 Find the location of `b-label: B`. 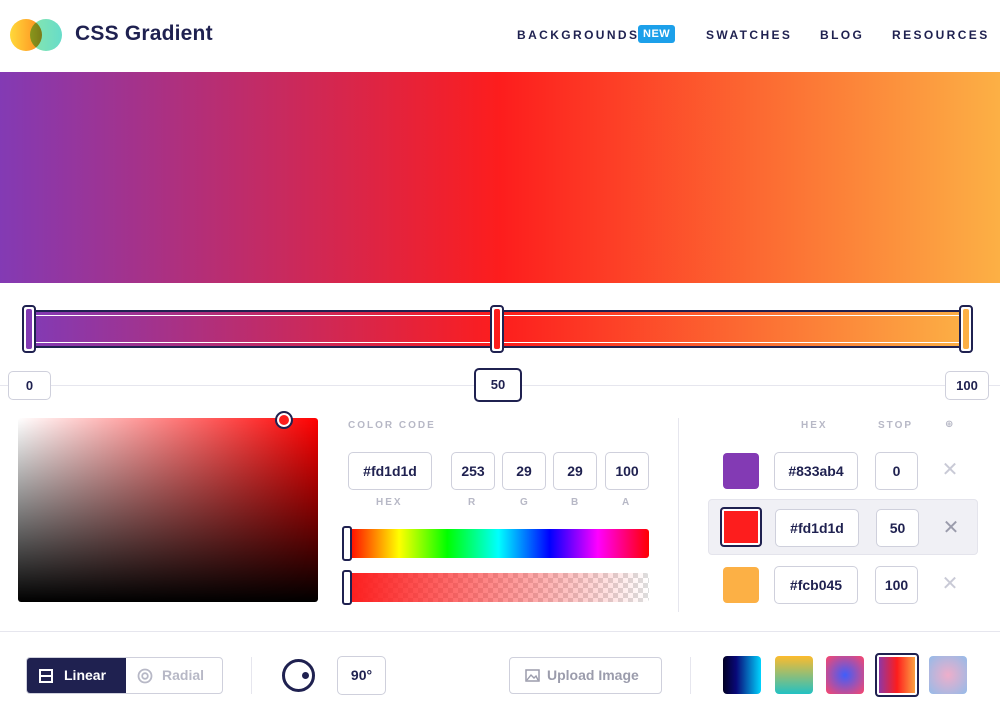

b-label: B is located at coordinates (576, 502).